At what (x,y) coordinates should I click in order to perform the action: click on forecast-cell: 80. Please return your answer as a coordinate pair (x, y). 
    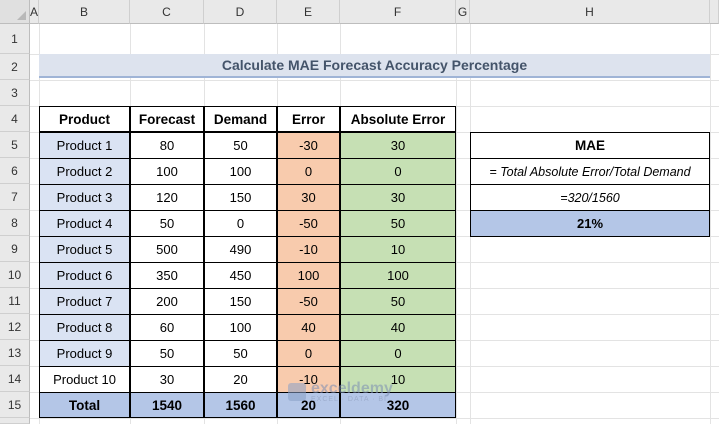
    Looking at the image, I should click on (167, 145).